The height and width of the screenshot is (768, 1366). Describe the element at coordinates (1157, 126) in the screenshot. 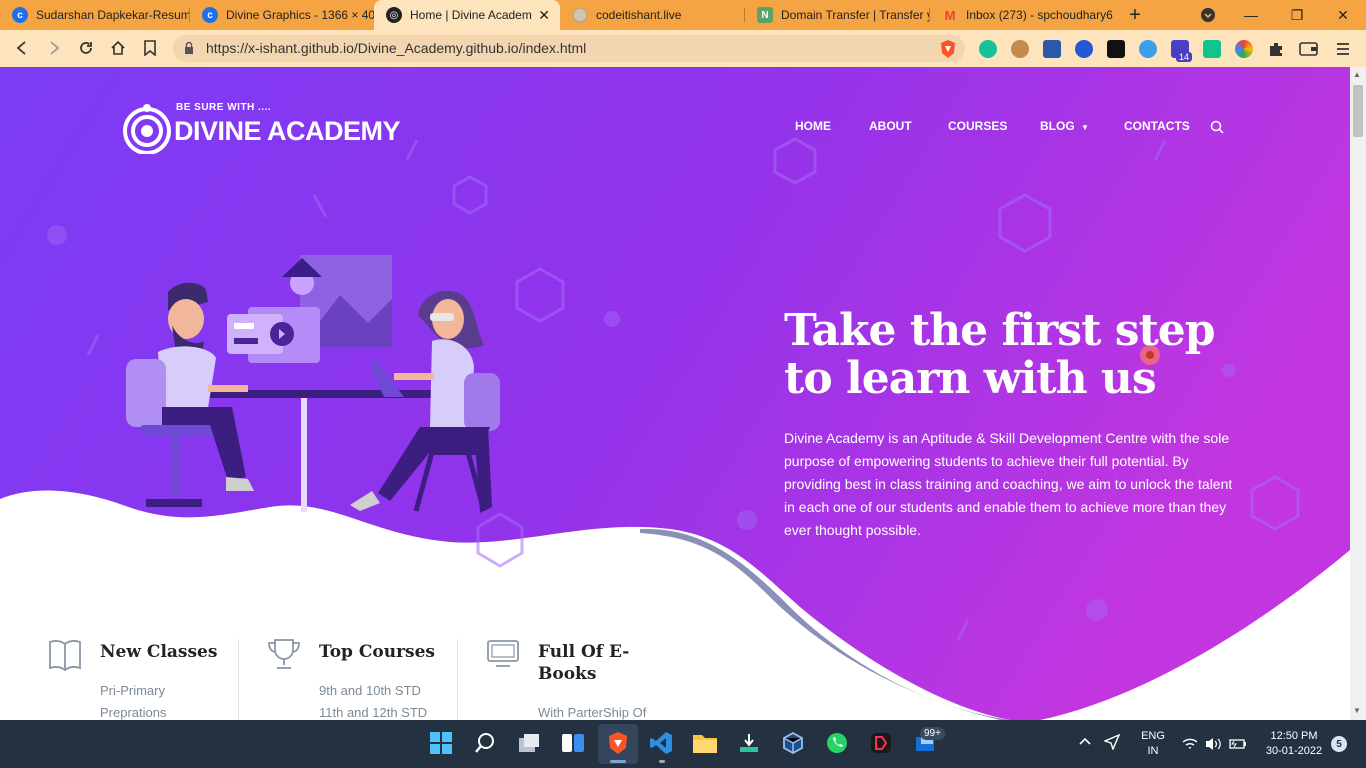

I see `nav-contacts: CONTACTS` at that location.